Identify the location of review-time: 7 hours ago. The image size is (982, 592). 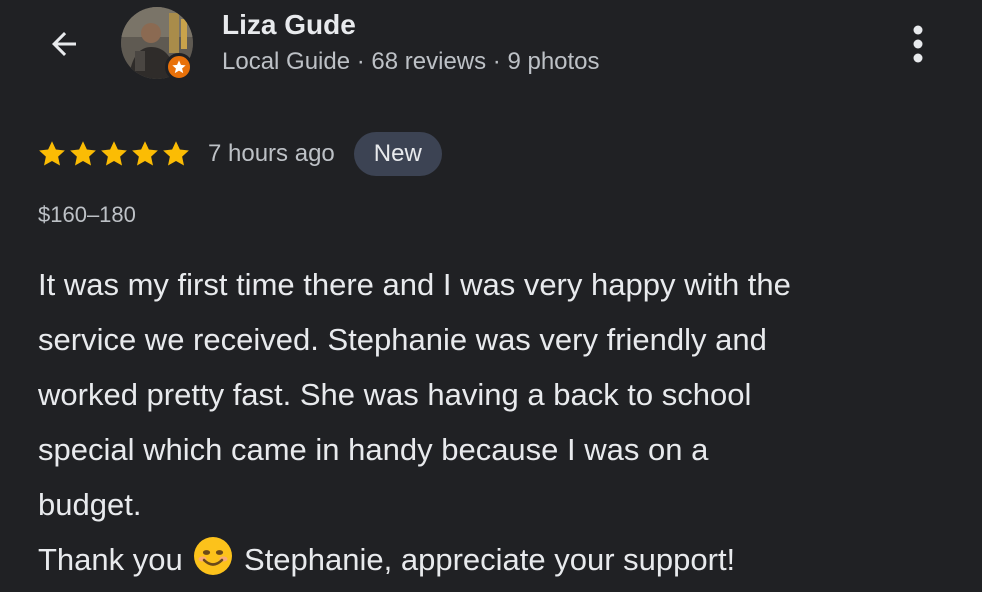
(271, 153).